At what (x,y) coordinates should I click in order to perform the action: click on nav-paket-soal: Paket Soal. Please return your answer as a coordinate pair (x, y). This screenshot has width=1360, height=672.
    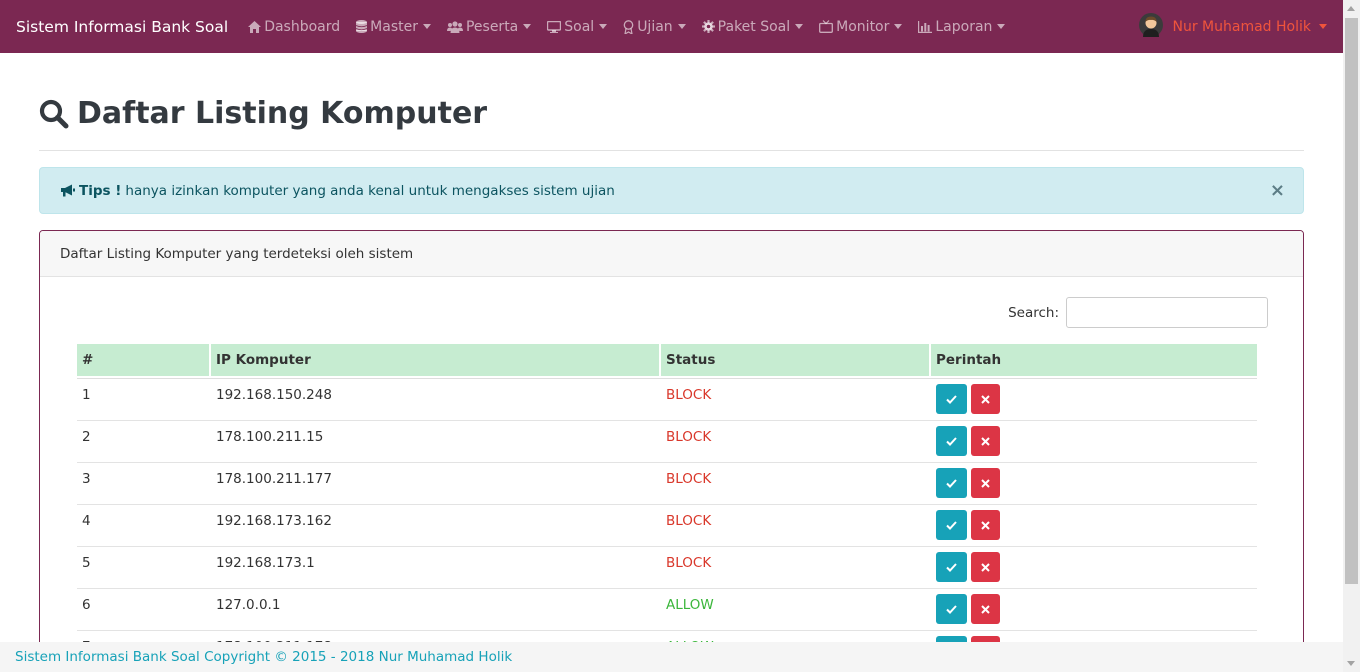
    Looking at the image, I should click on (752, 27).